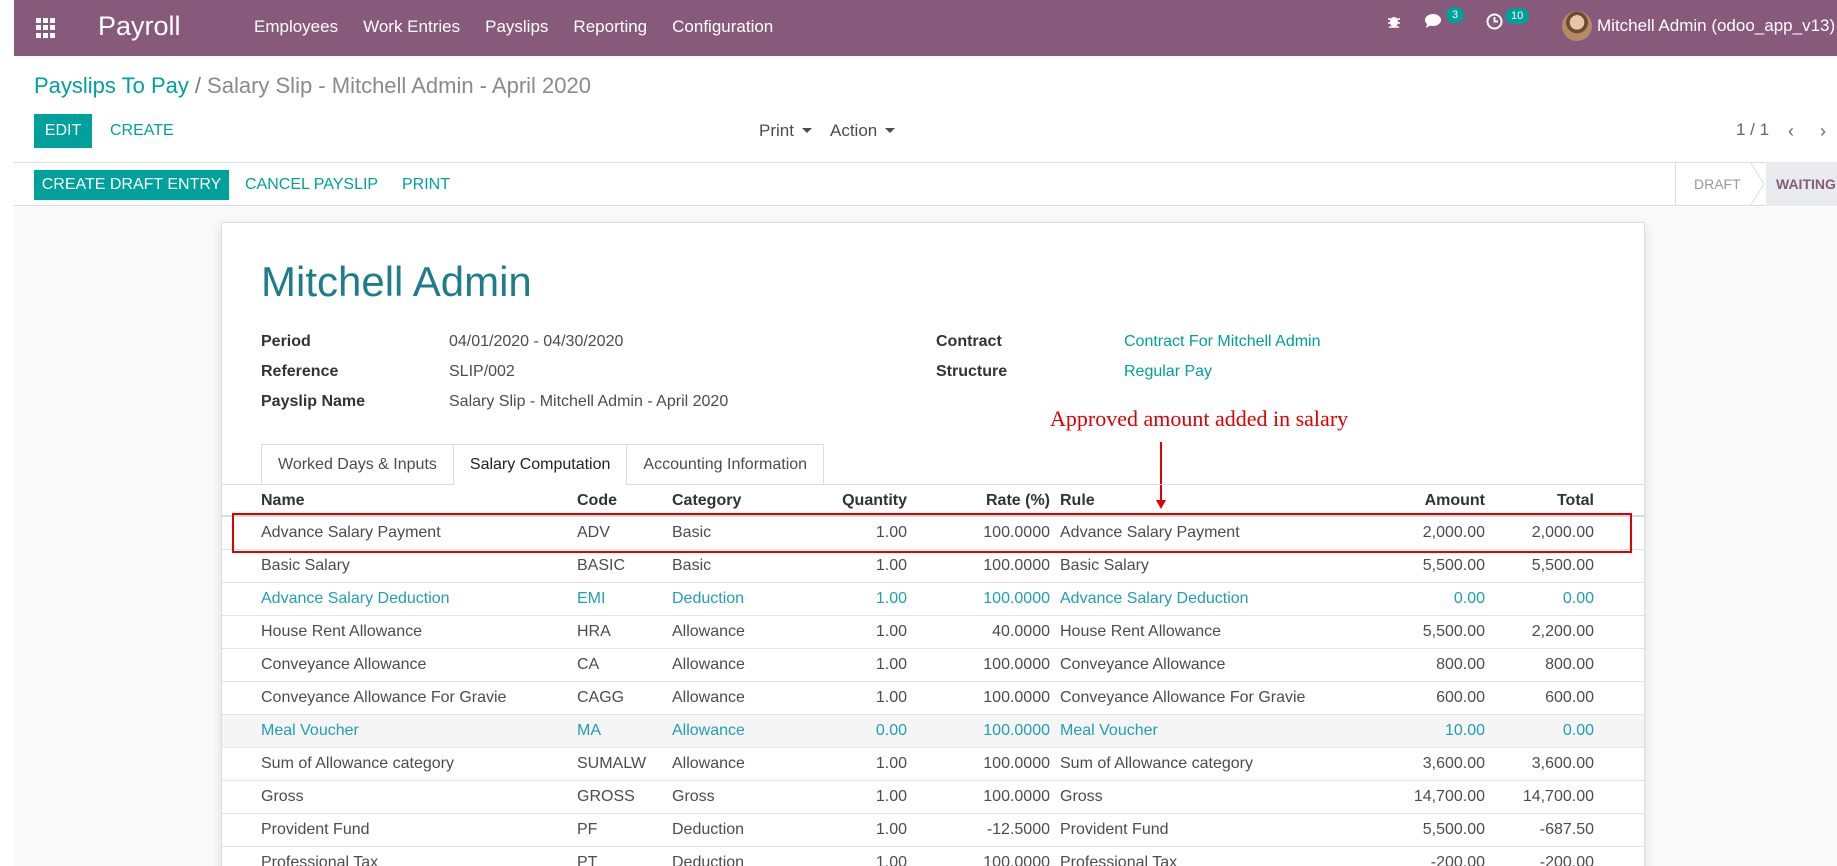 Image resolution: width=1837 pixels, height=866 pixels. What do you see at coordinates (131, 185) in the screenshot?
I see `create-draft-entry-button: CREATE DRAFT ENTRY` at bounding box center [131, 185].